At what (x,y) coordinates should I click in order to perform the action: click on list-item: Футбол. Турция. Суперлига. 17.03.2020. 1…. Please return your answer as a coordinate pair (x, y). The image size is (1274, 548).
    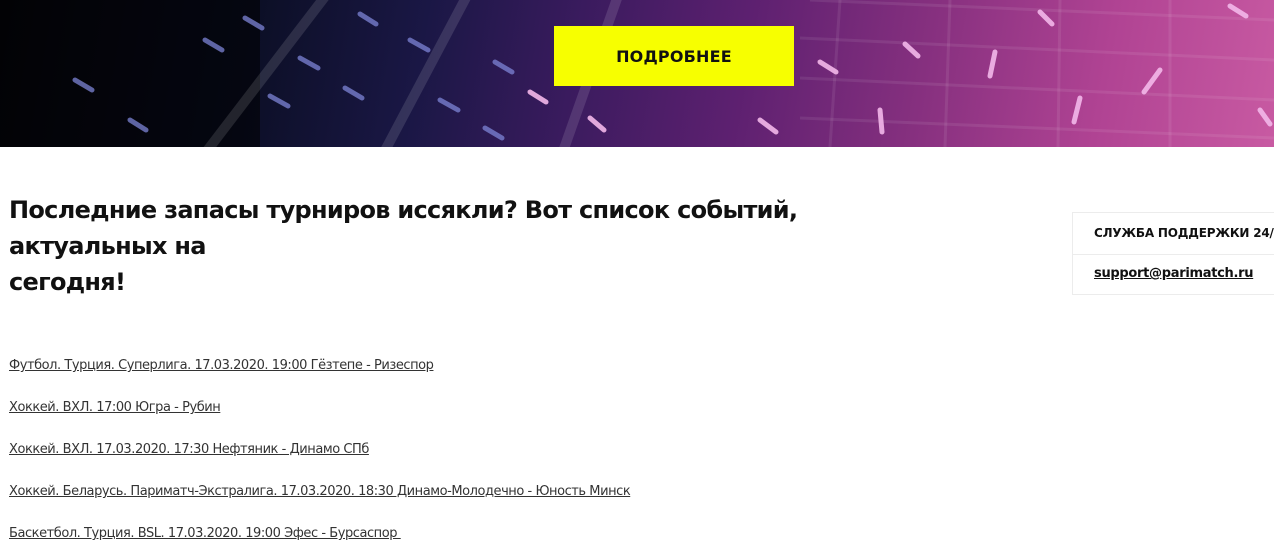
    Looking at the image, I should click on (319, 377).